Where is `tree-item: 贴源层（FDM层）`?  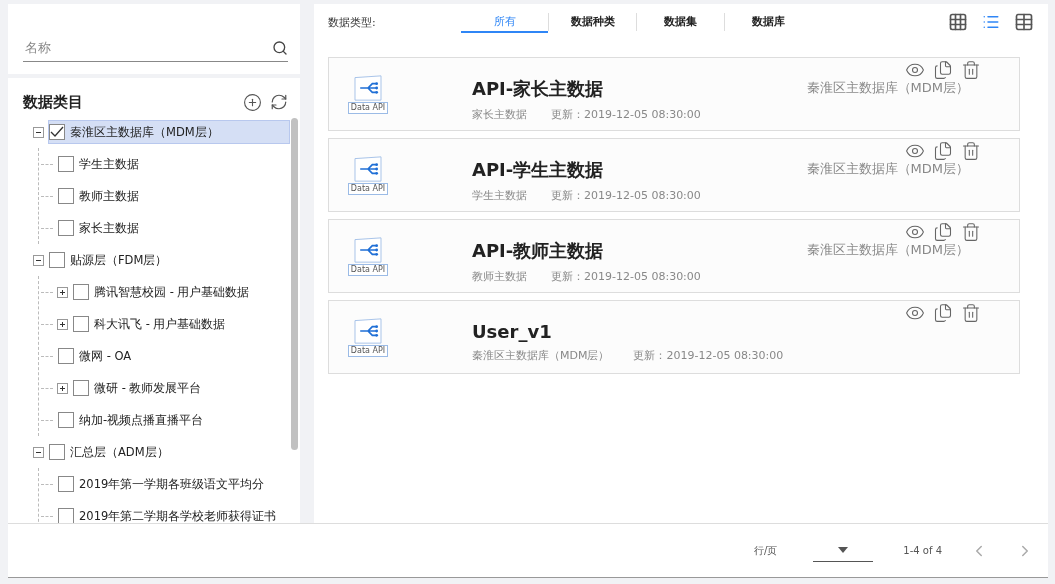 tree-item: 贴源层（FDM层） is located at coordinates (169, 260).